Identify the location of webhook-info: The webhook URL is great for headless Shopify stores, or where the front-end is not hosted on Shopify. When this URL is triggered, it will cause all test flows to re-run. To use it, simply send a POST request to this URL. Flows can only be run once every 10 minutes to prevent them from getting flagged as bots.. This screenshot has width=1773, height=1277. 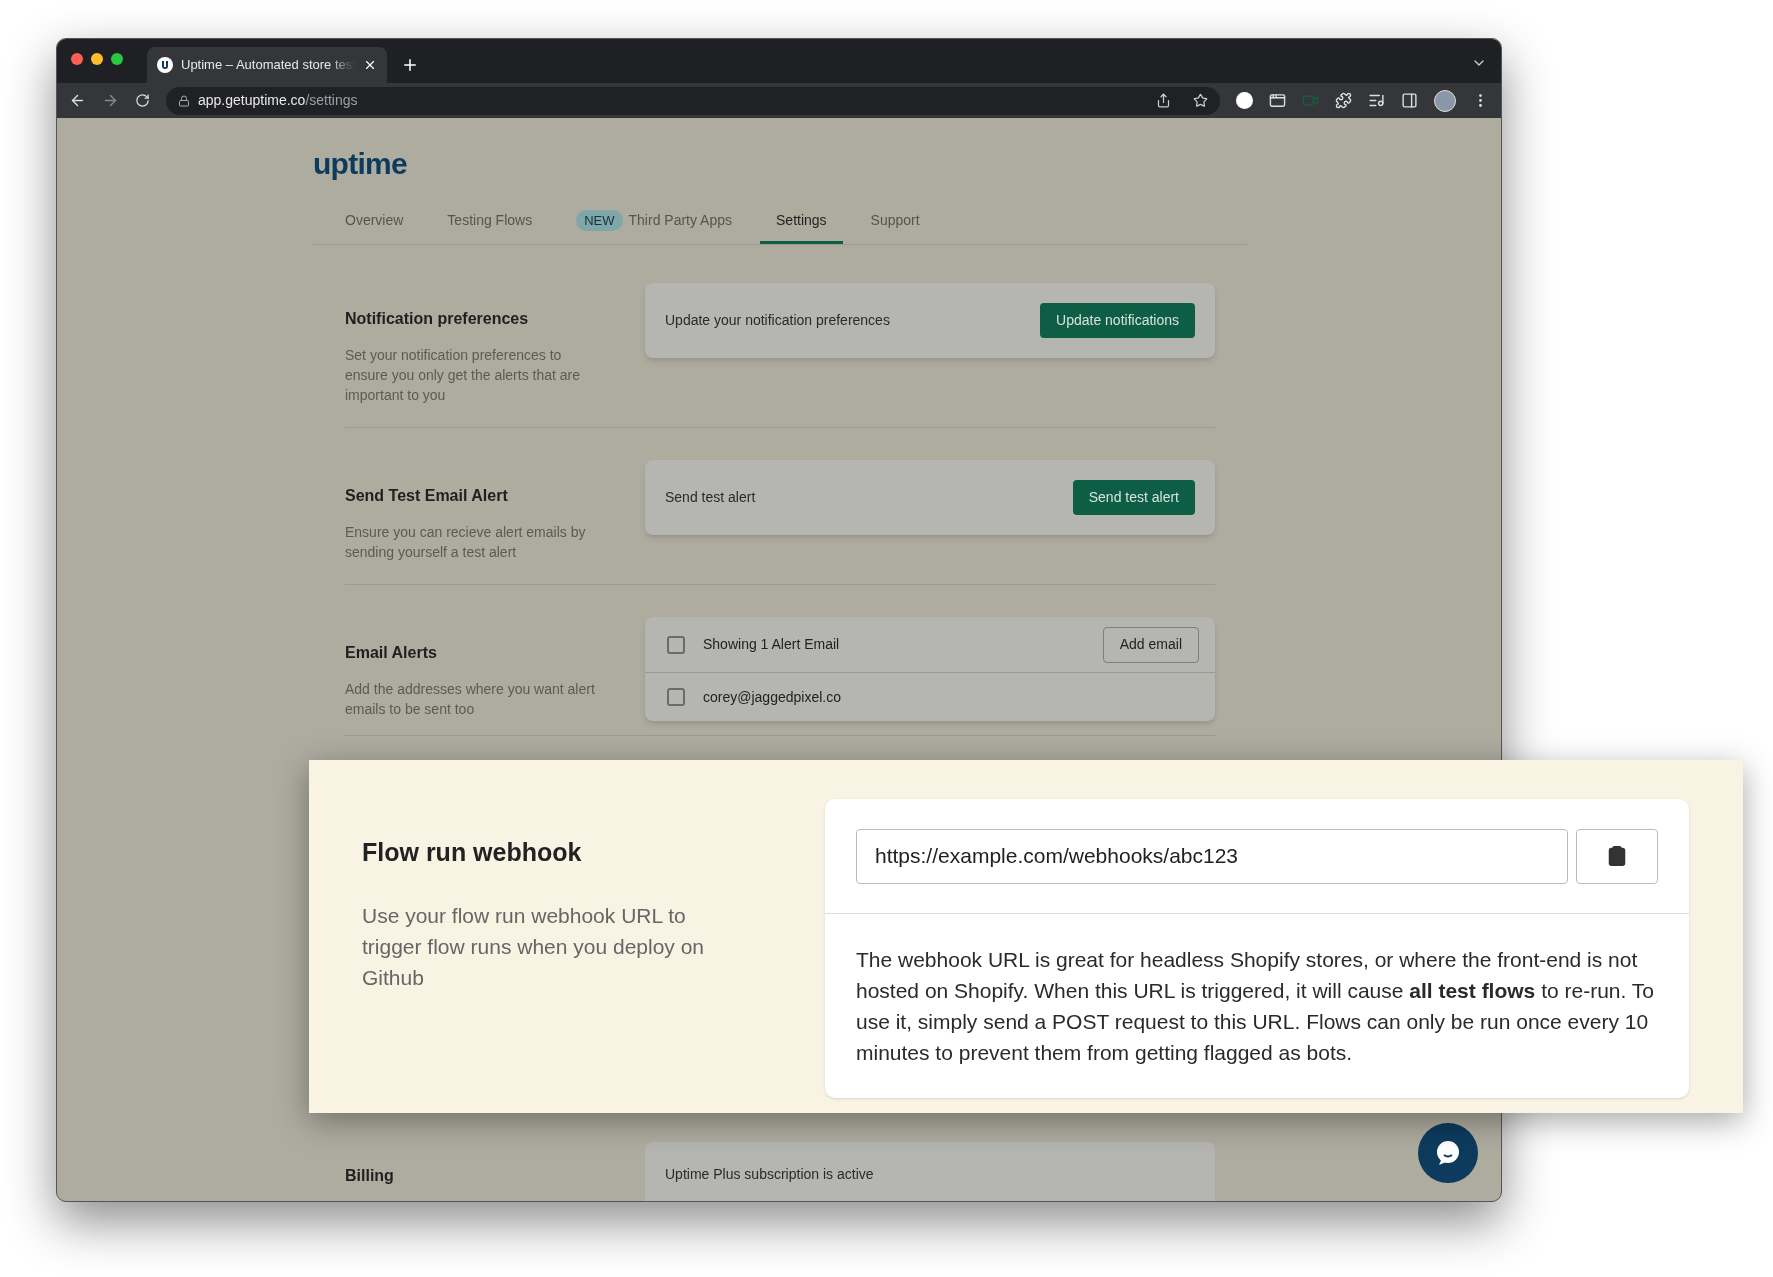
(1255, 1006).